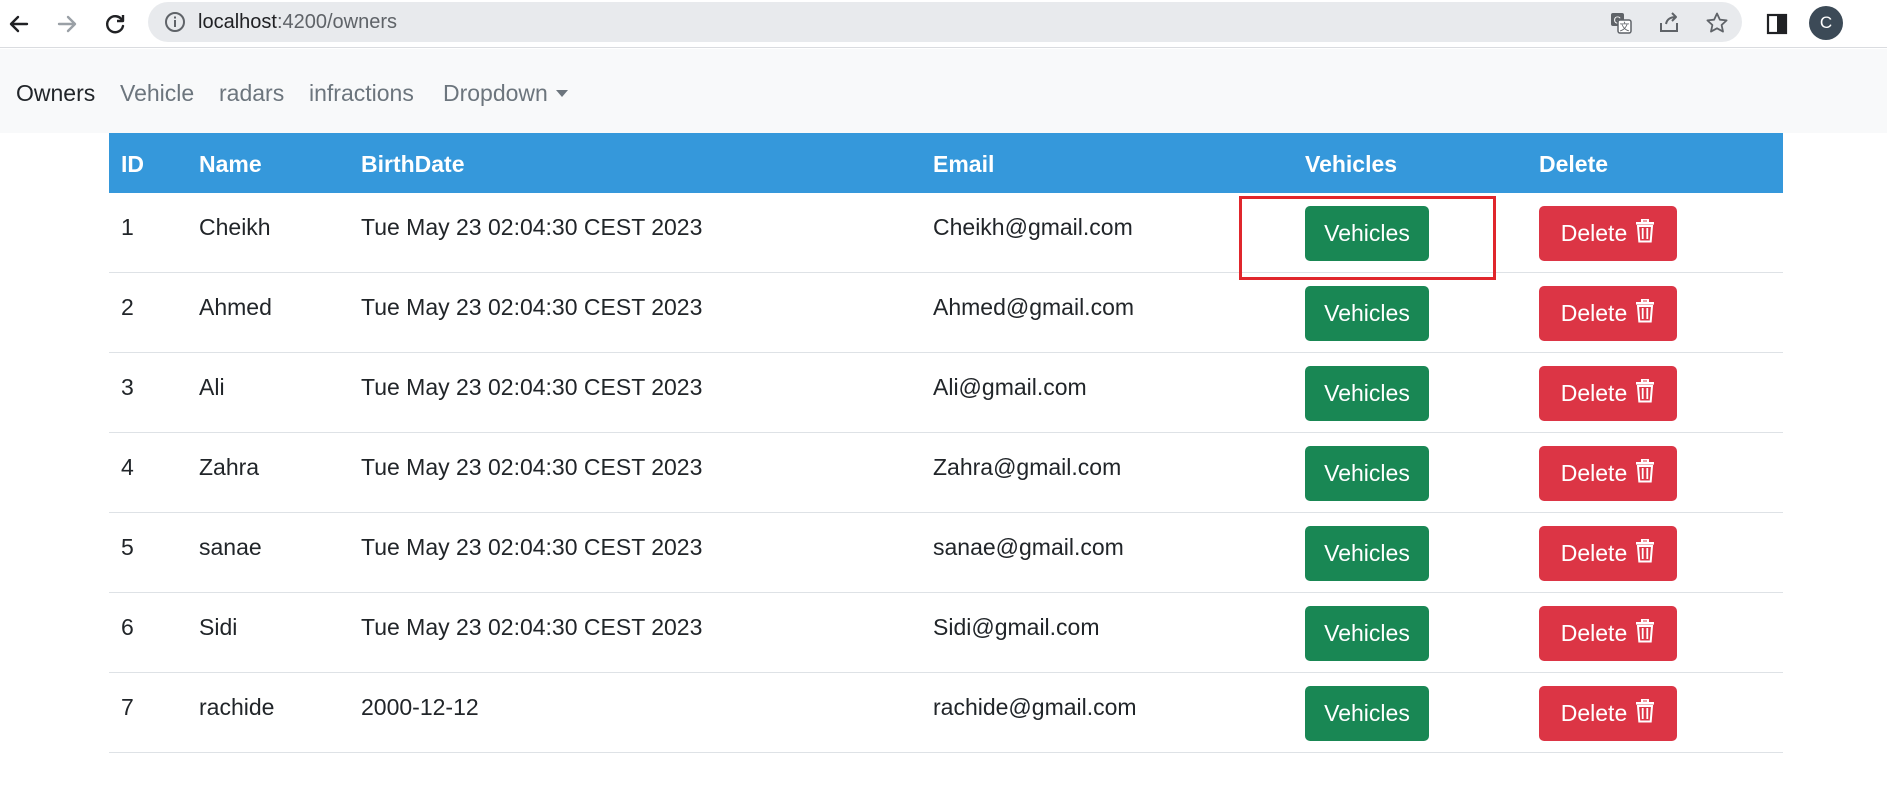 The width and height of the screenshot is (1887, 805). What do you see at coordinates (229, 467) in the screenshot?
I see `cell-name: Zahra` at bounding box center [229, 467].